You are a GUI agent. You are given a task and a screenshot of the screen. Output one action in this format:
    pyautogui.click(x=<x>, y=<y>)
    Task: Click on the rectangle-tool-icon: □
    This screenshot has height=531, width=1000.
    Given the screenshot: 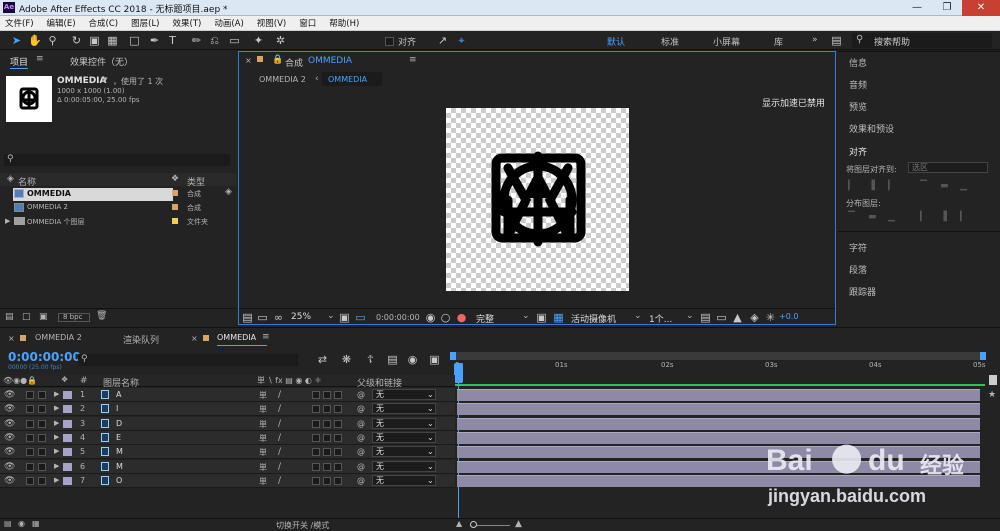 What is the action you would take?
    pyautogui.click(x=134, y=40)
    